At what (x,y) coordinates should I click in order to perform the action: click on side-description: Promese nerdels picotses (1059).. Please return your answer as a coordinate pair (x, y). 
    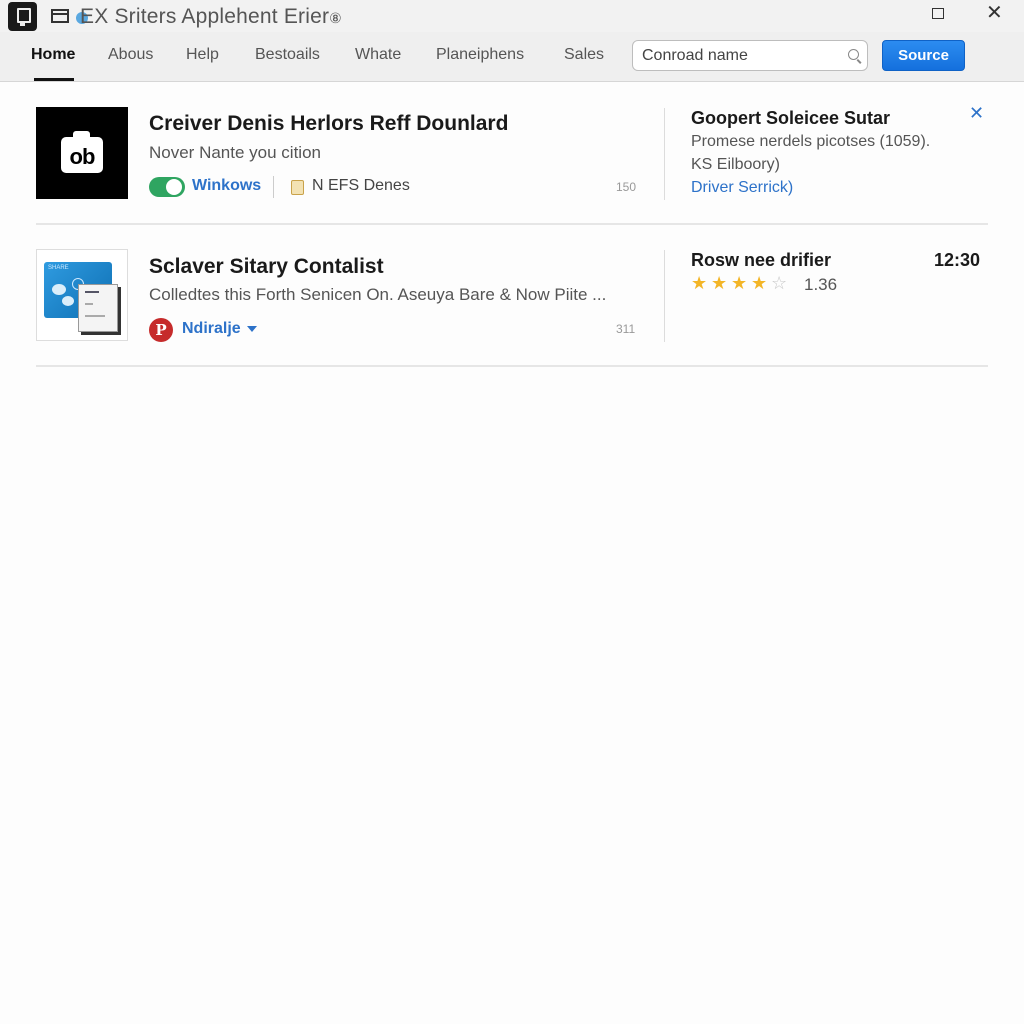
    Looking at the image, I should click on (811, 141).